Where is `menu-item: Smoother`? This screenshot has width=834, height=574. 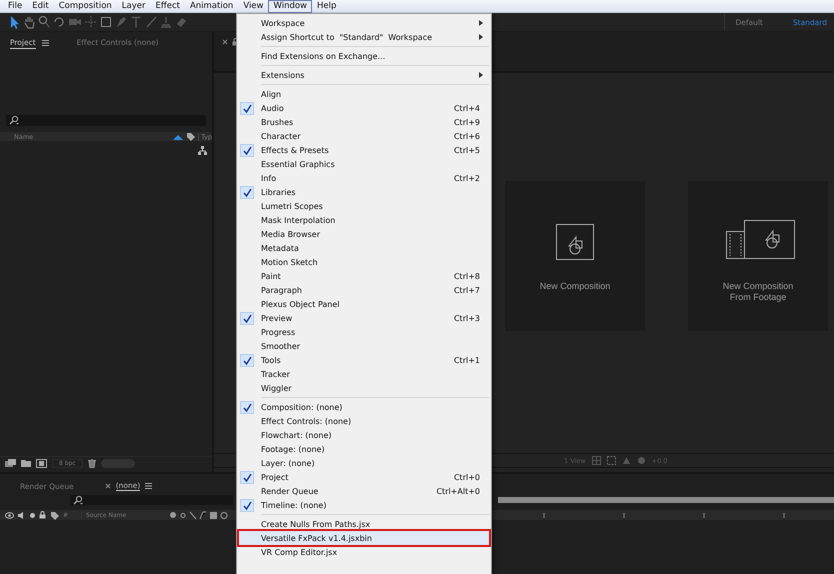
menu-item: Smoother is located at coordinates (364, 346).